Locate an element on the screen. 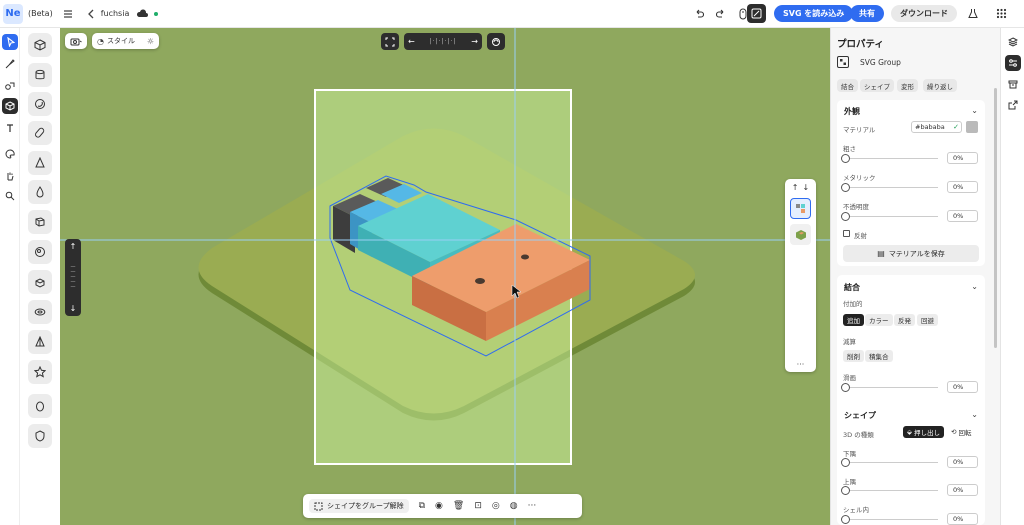 The width and height of the screenshot is (1024, 525). add-option-color: カラー is located at coordinates (879, 320).